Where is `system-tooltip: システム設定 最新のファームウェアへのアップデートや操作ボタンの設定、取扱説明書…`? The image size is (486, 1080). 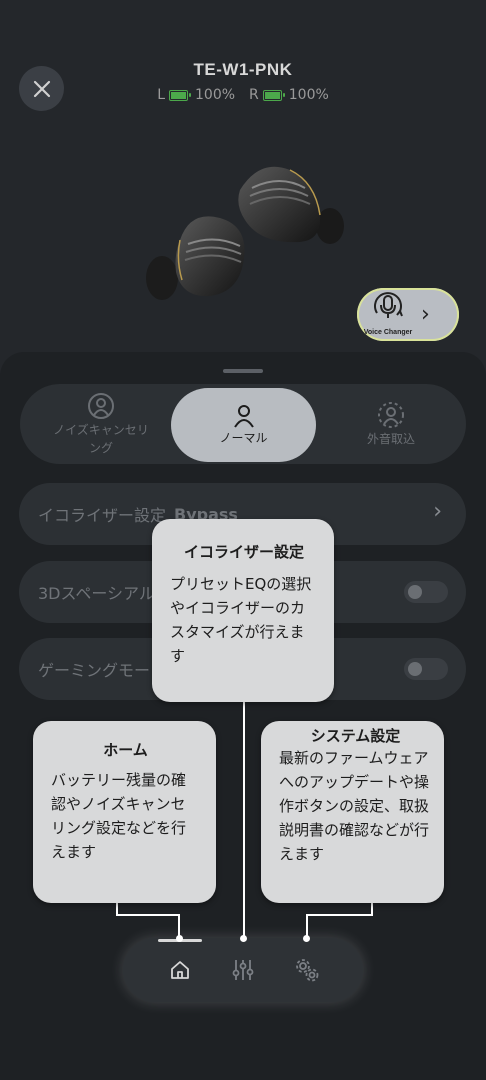
system-tooltip: システム設定 最新のファームウェアへのアップデートや操作ボタンの設定、取扱説明書… is located at coordinates (352, 812).